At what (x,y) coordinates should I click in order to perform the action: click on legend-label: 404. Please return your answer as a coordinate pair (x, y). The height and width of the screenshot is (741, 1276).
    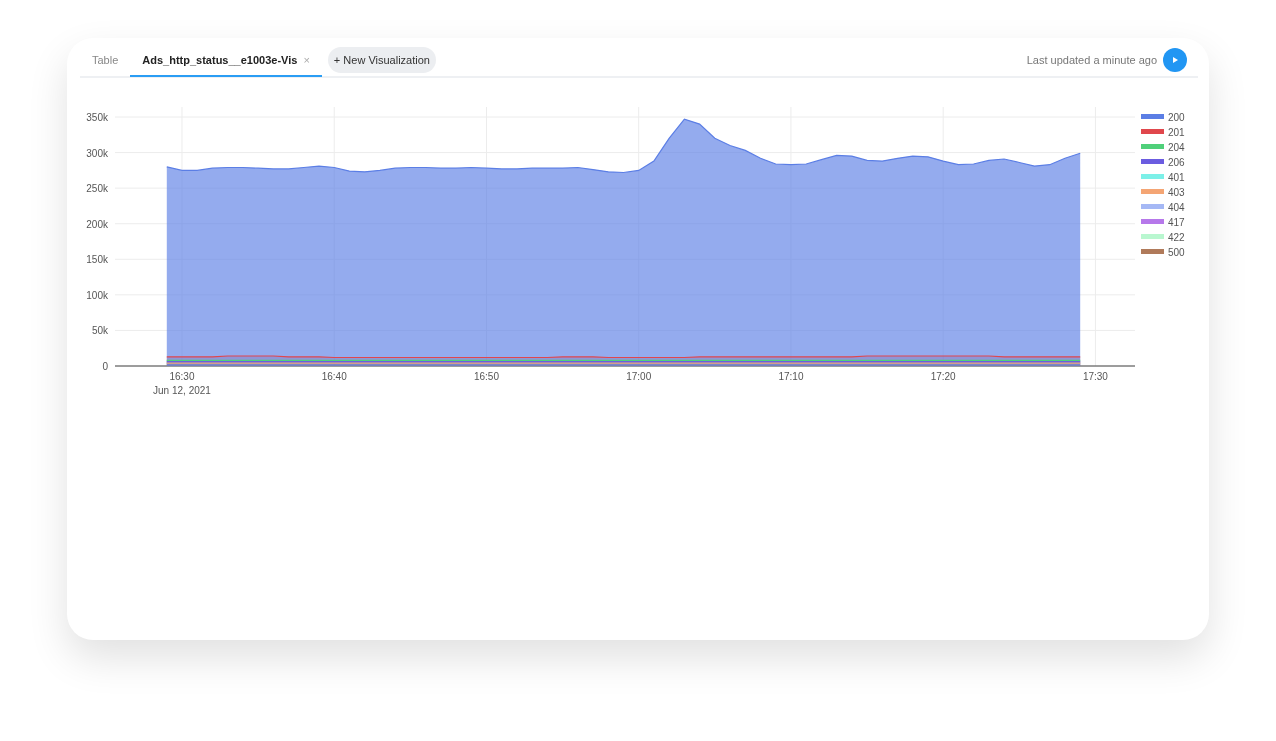
    Looking at the image, I should click on (1176, 207).